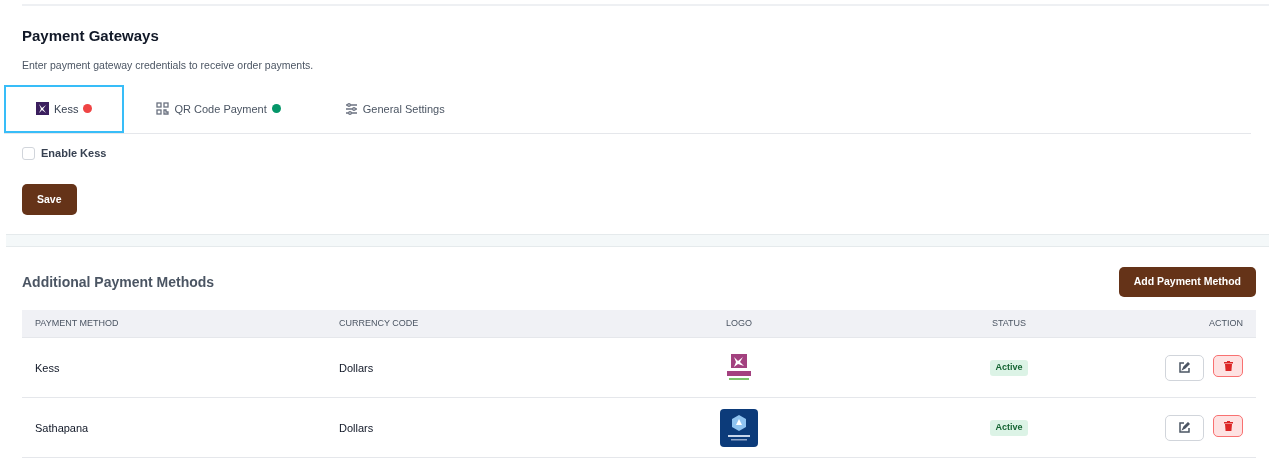  What do you see at coordinates (1226, 323) in the screenshot?
I see `column-header: ACTION` at bounding box center [1226, 323].